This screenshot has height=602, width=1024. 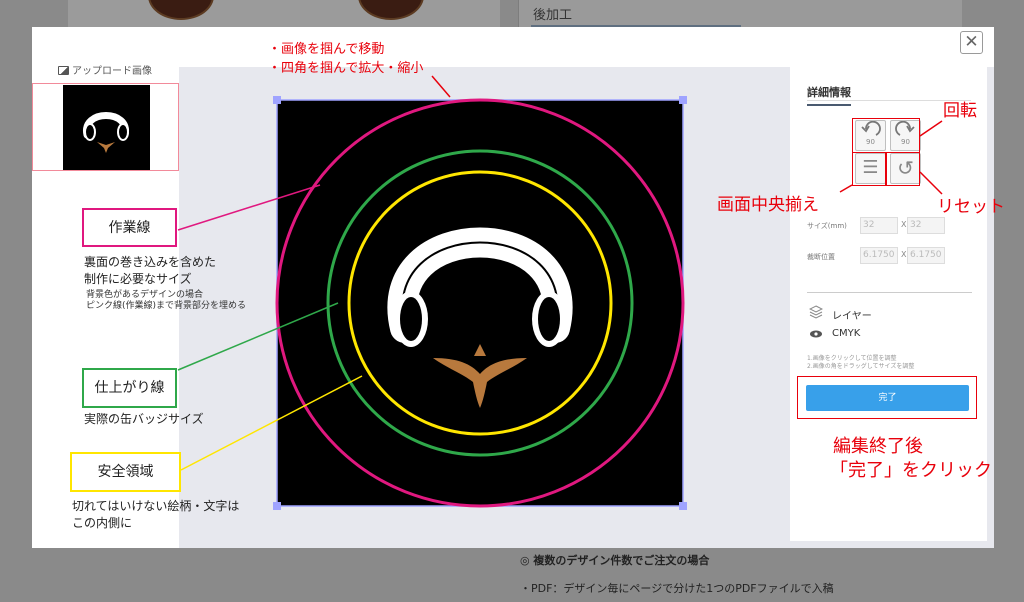 What do you see at coordinates (768, 205) in the screenshot?
I see `center-annotation: 画面中央揃え` at bounding box center [768, 205].